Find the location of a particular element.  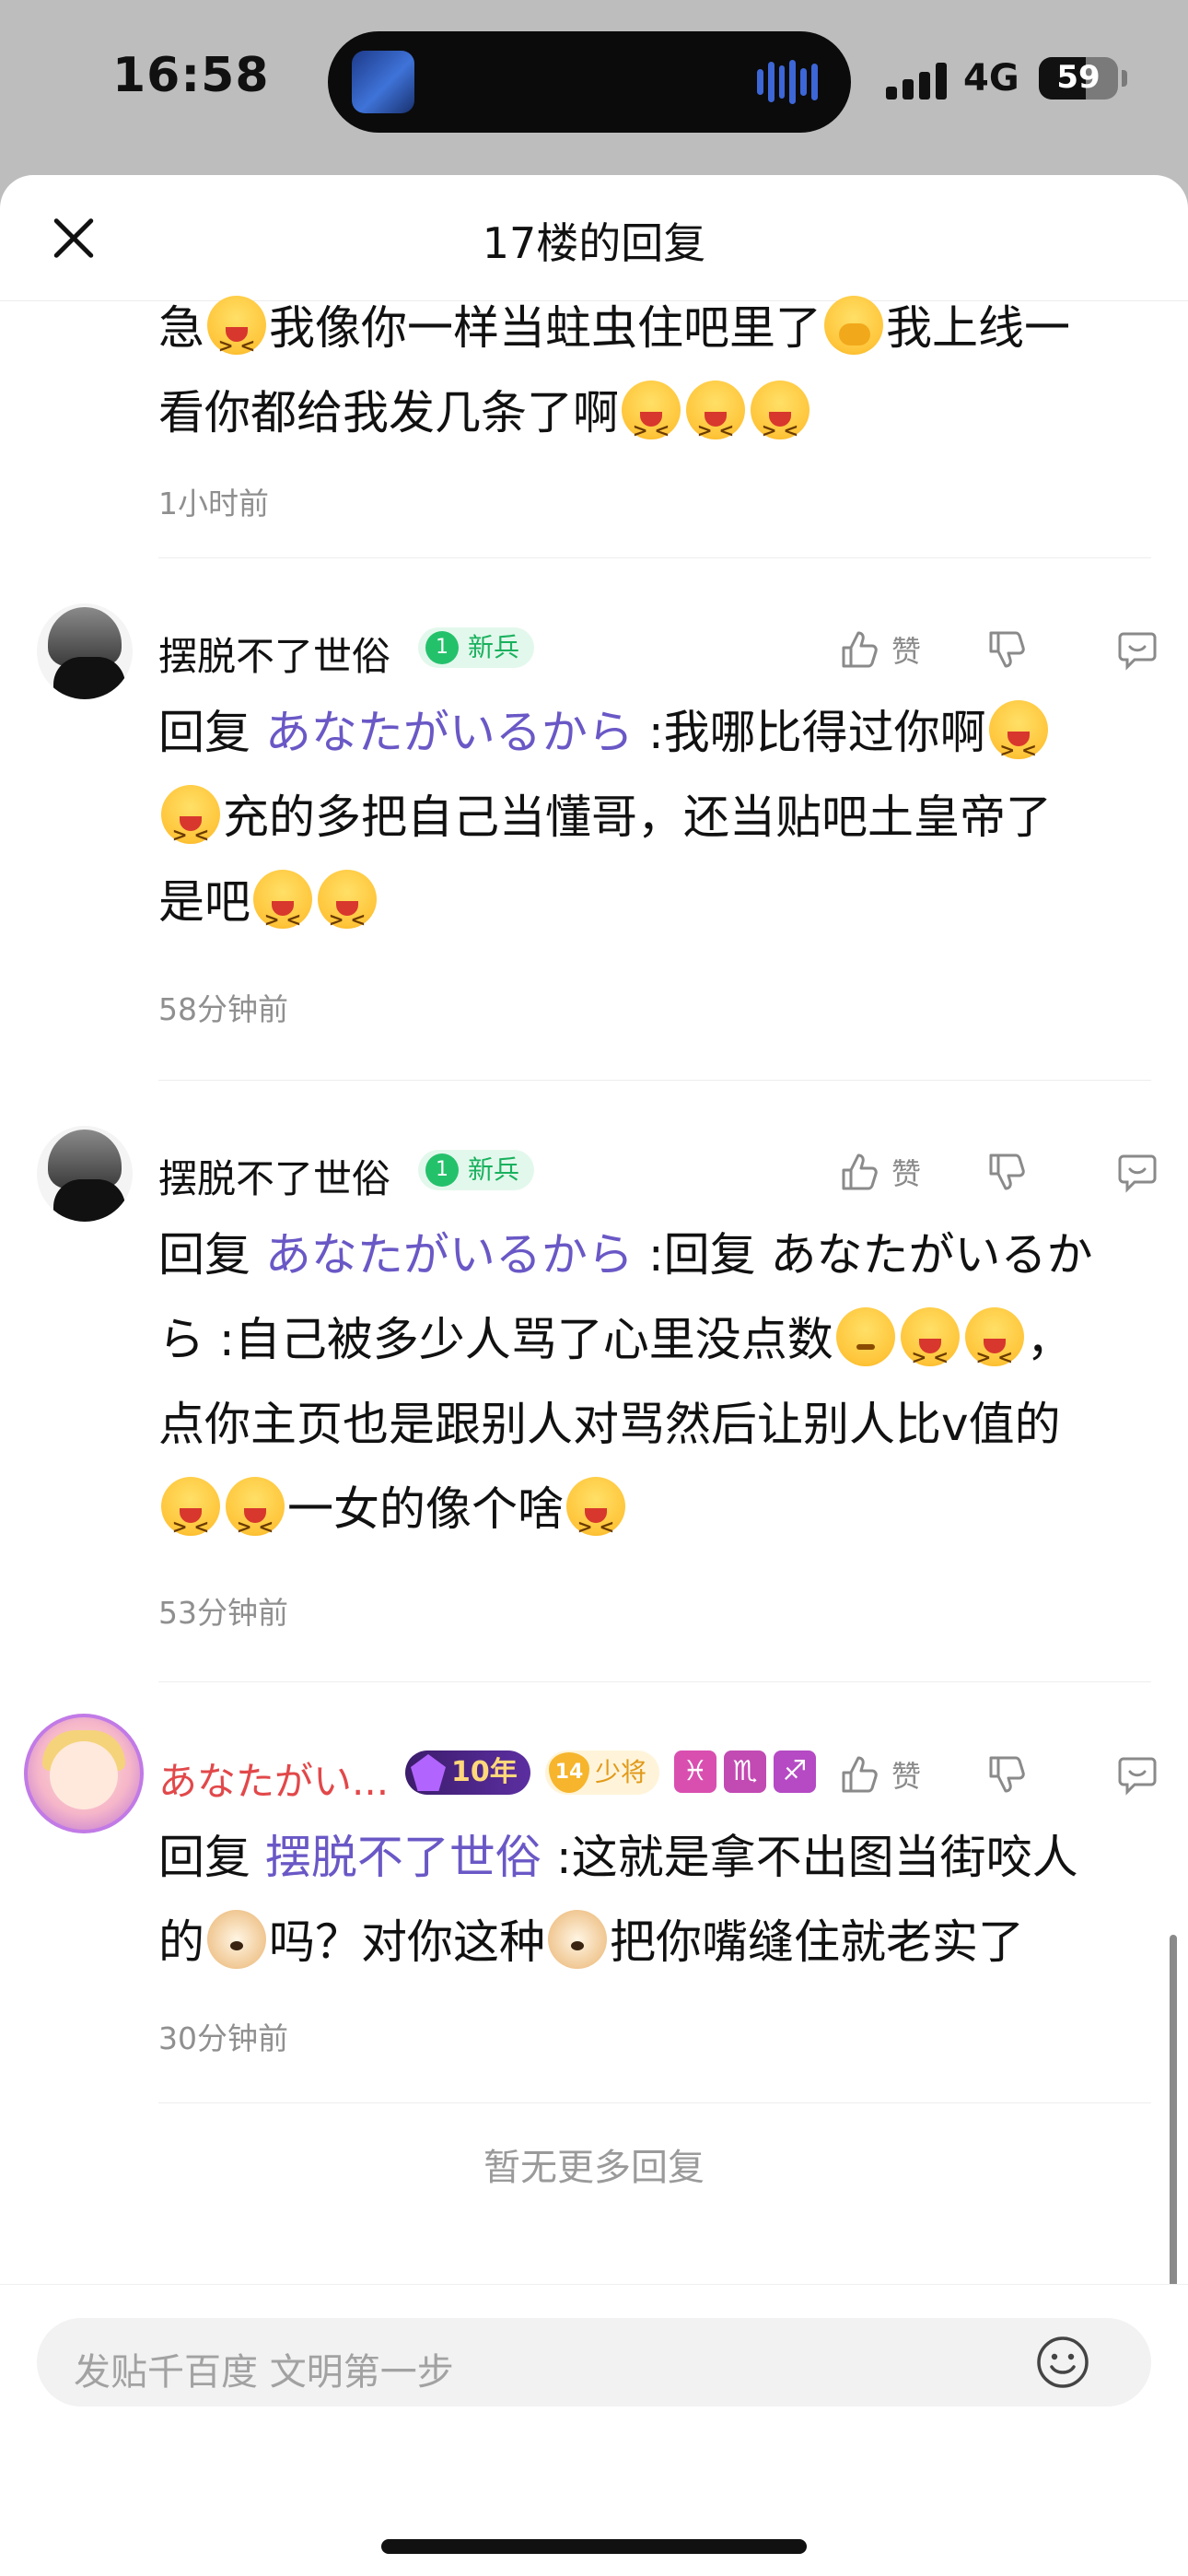

emoji-icon is located at coordinates (1062, 2362).